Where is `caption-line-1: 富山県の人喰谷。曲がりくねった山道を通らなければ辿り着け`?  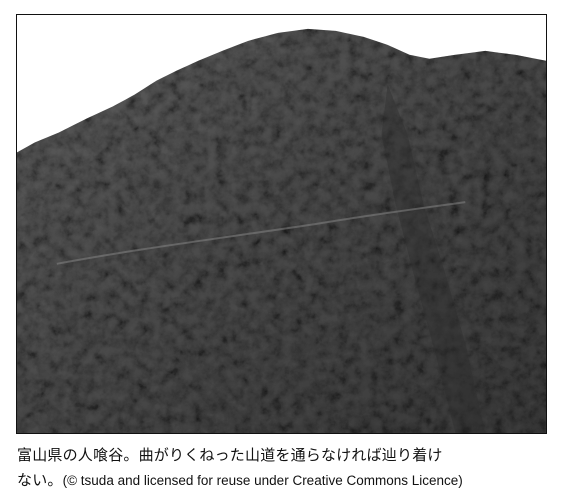 caption-line-1: 富山県の人喰谷。曲がりくねった山道を通らなければ辿り着け is located at coordinates (230, 455).